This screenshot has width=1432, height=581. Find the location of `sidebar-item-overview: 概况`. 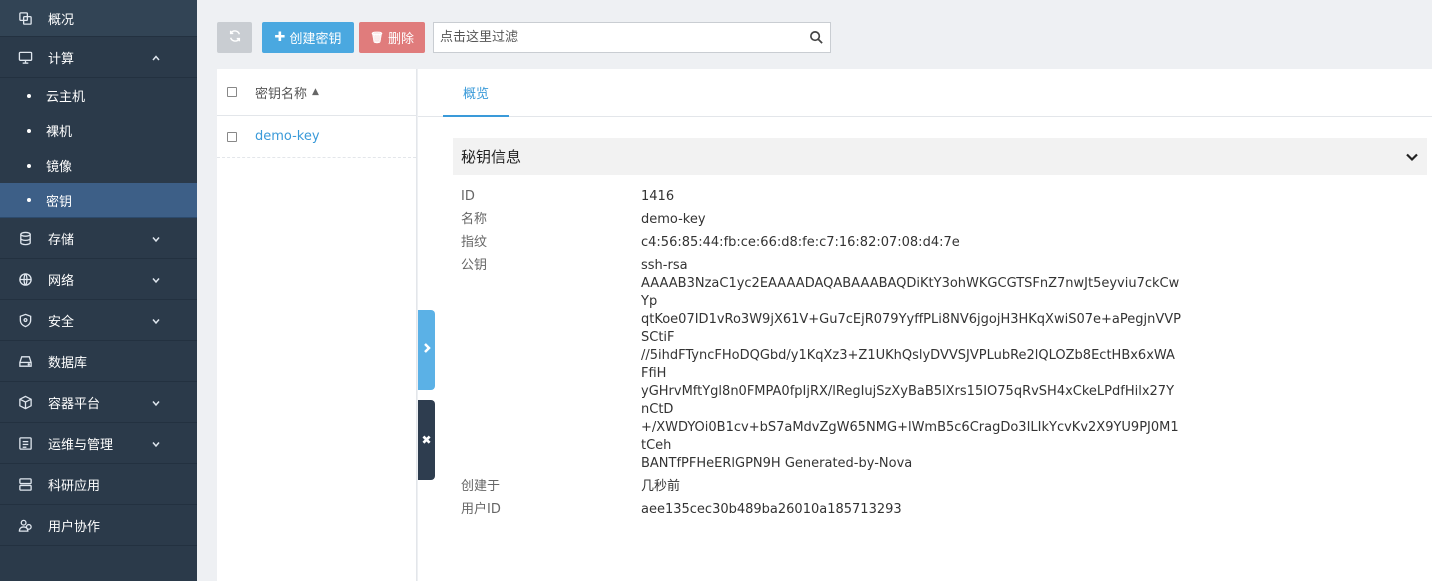

sidebar-item-overview: 概况 is located at coordinates (98, 18).